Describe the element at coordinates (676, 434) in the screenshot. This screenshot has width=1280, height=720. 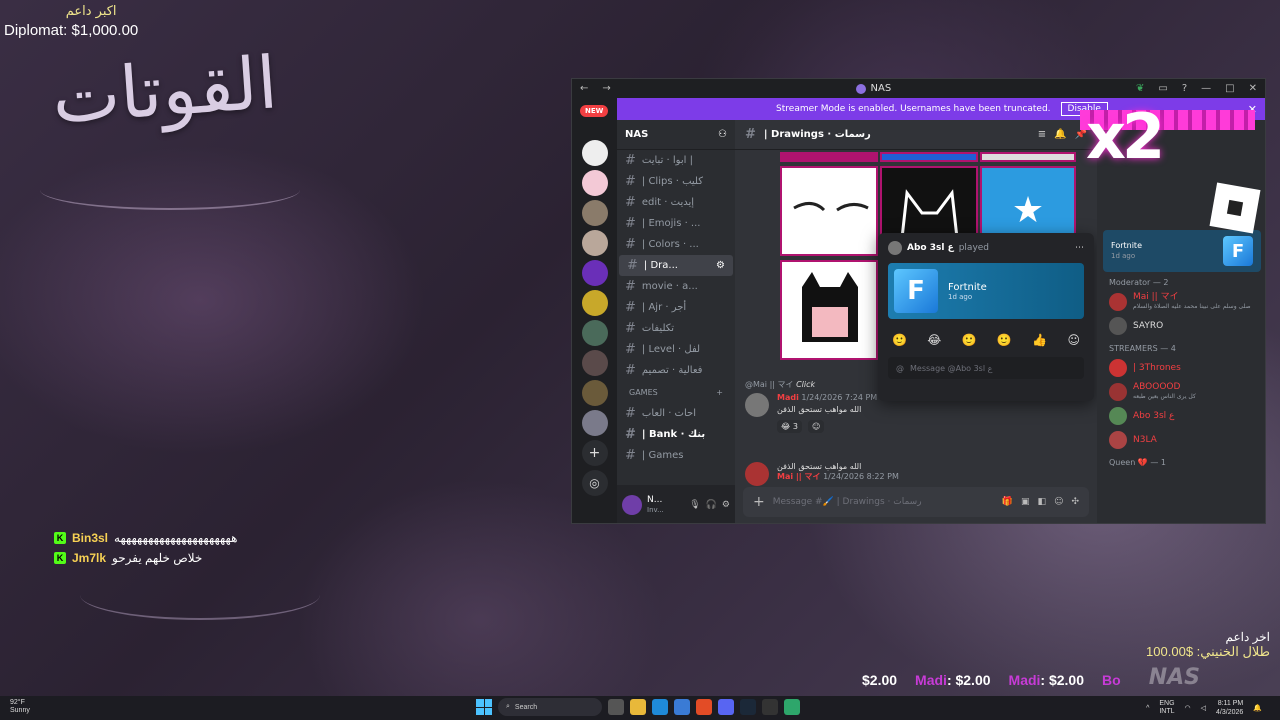
I see `channel-item: # | Bank · بنك` at that location.